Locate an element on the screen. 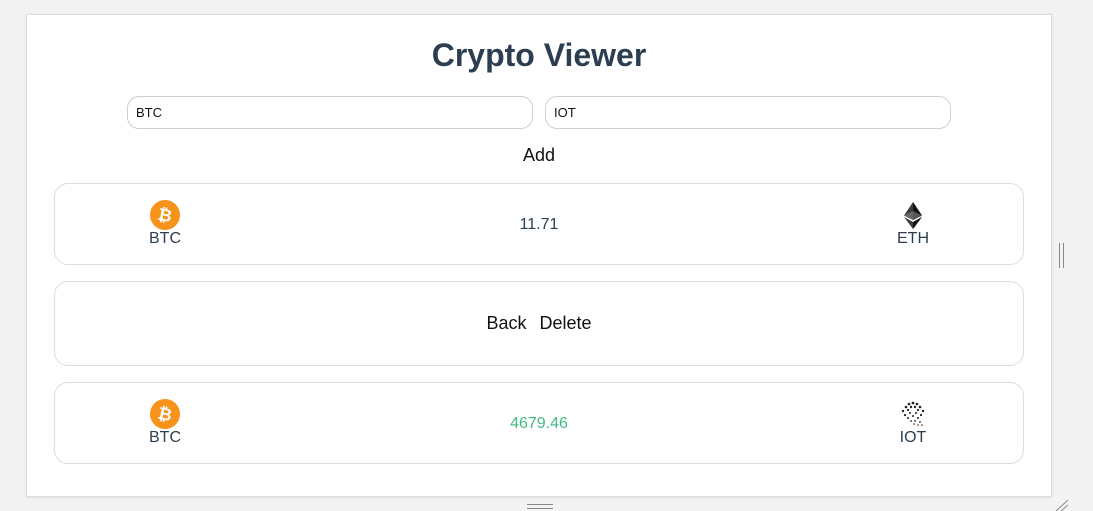 The width and height of the screenshot is (1093, 511). exchange-rate: 4679.46 is located at coordinates (539, 423).